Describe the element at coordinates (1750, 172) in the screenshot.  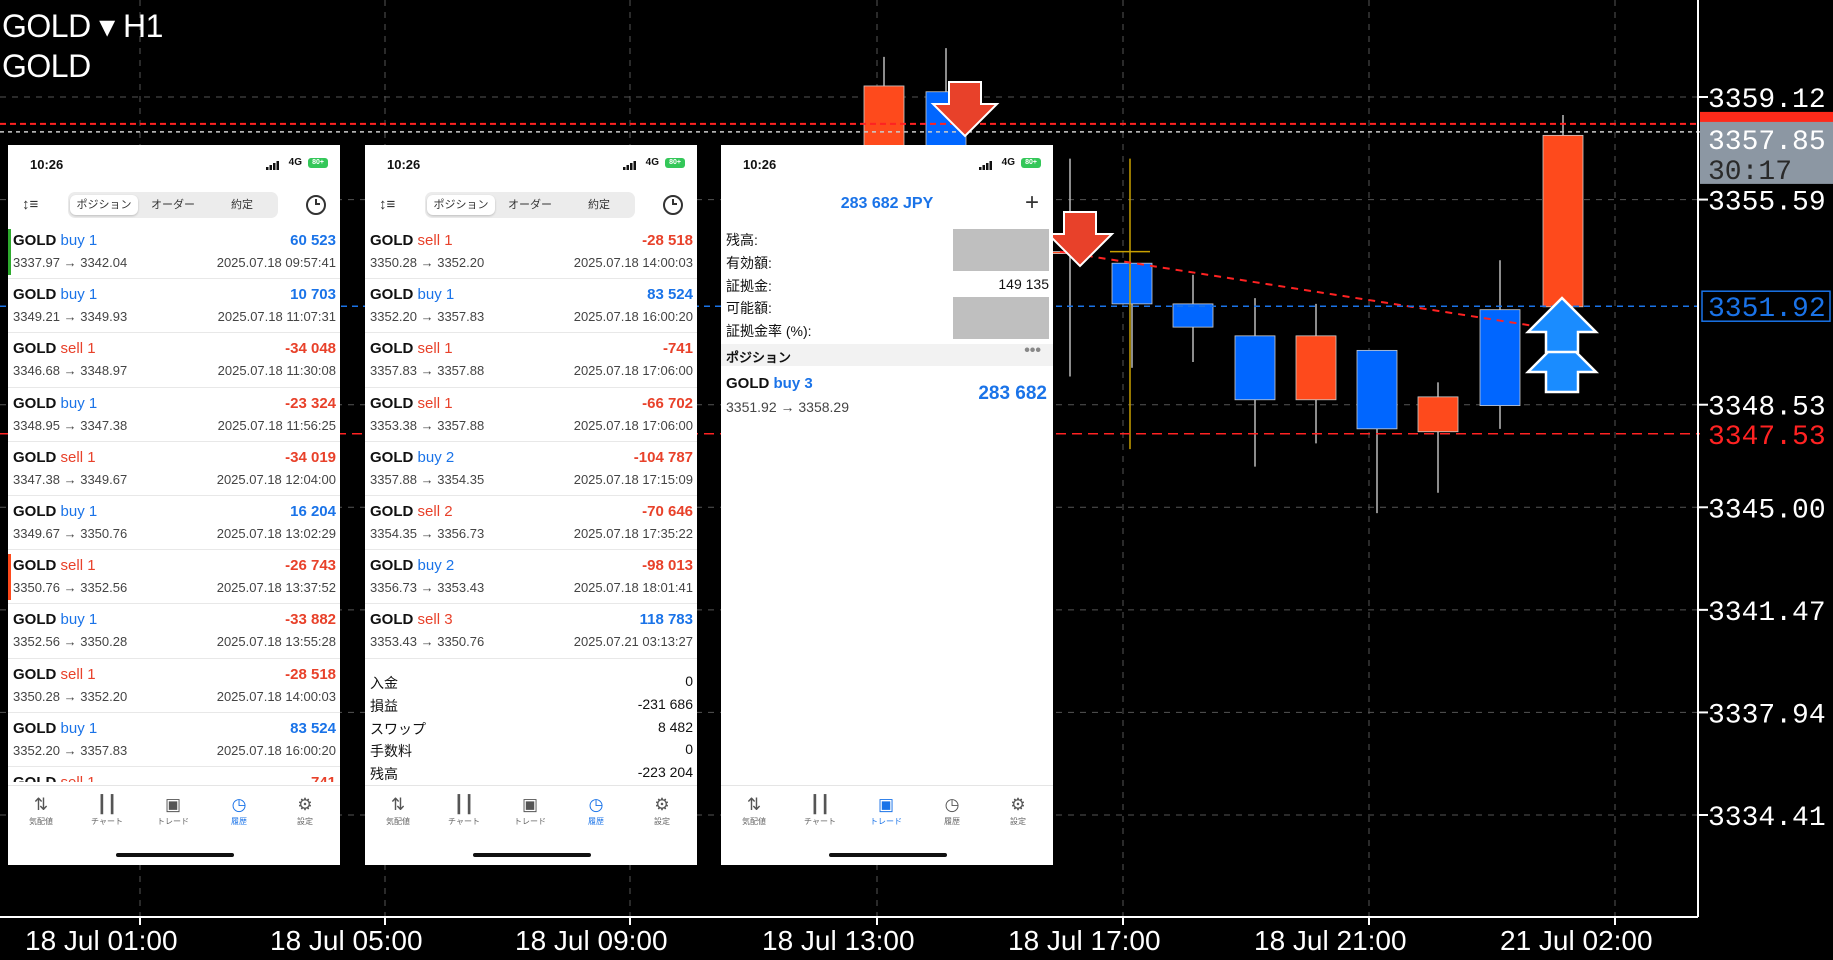
I see `bar-countdown-label: 30:17` at that location.